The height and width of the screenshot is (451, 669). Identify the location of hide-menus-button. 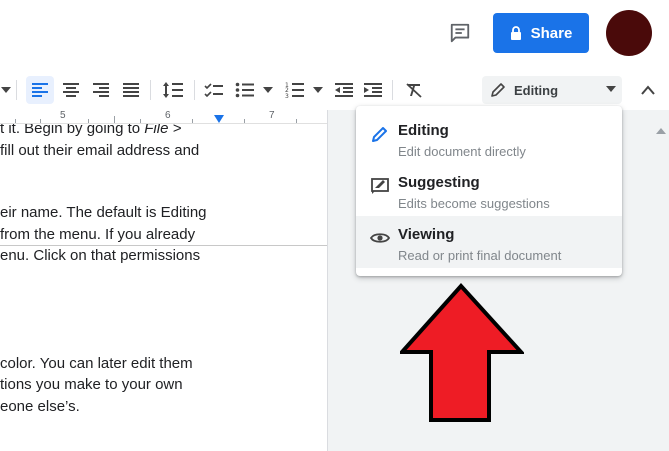
(648, 90).